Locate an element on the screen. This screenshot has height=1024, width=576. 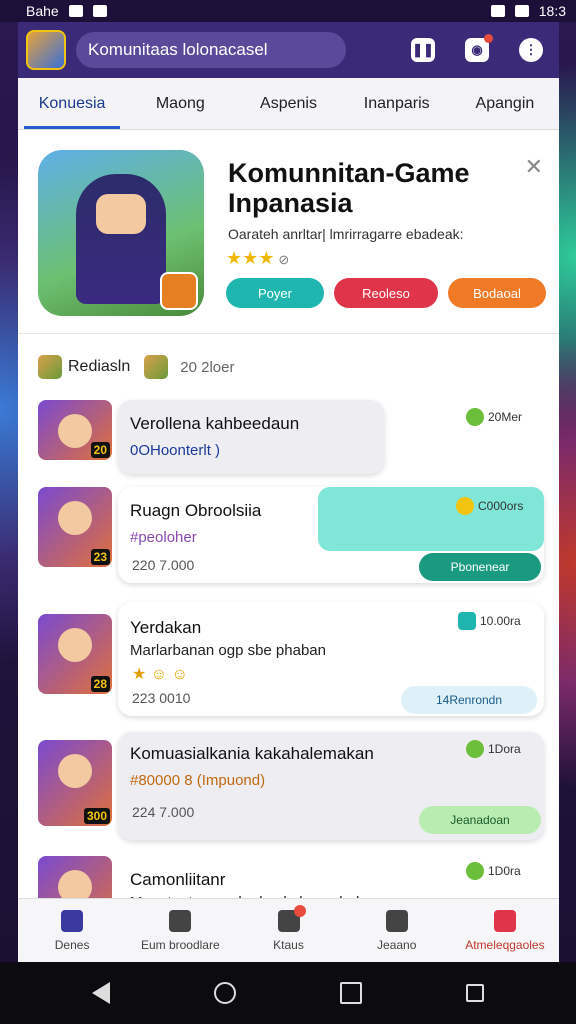
tag-icon is located at coordinates (291, 918).